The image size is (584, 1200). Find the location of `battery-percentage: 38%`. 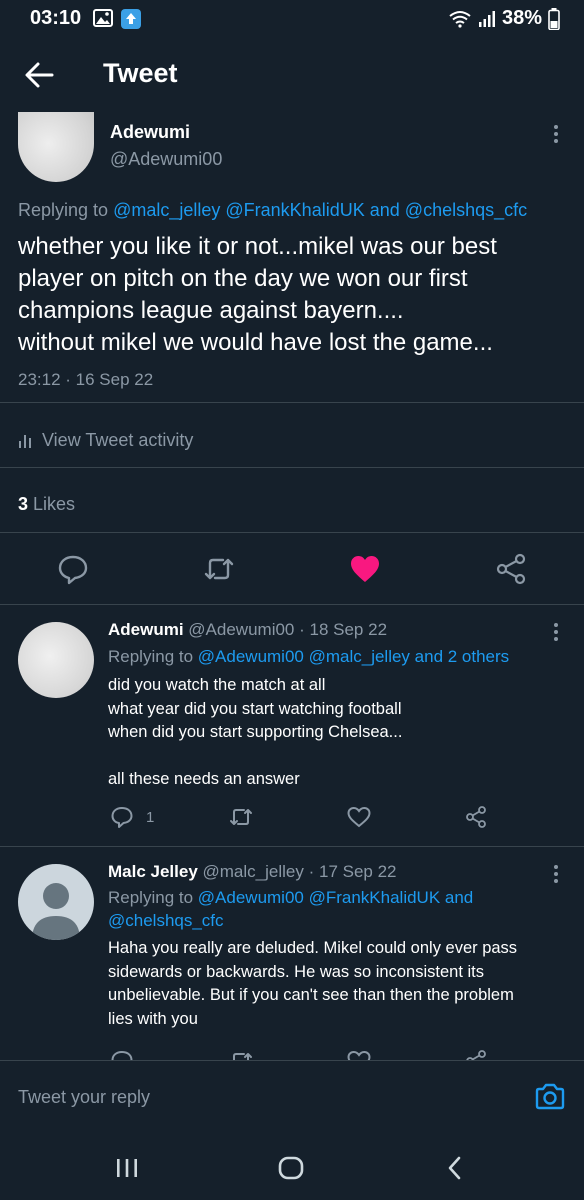

battery-percentage: 38% is located at coordinates (521, 18).